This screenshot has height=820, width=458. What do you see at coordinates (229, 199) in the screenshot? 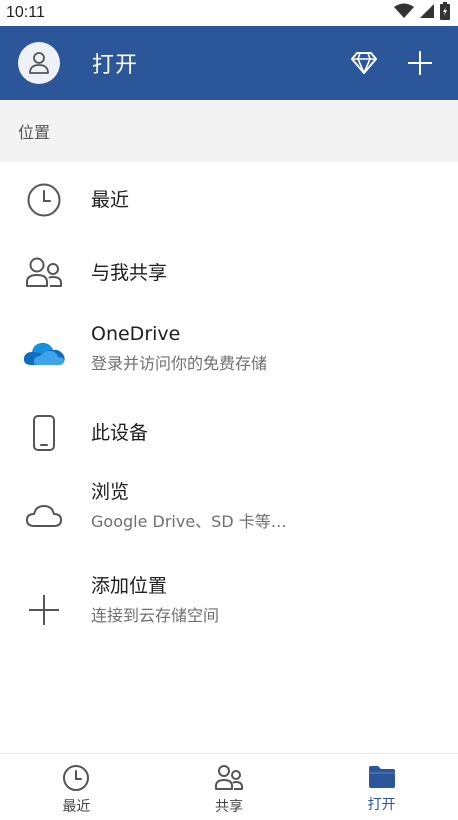
I see `location-recent: 最近` at bounding box center [229, 199].